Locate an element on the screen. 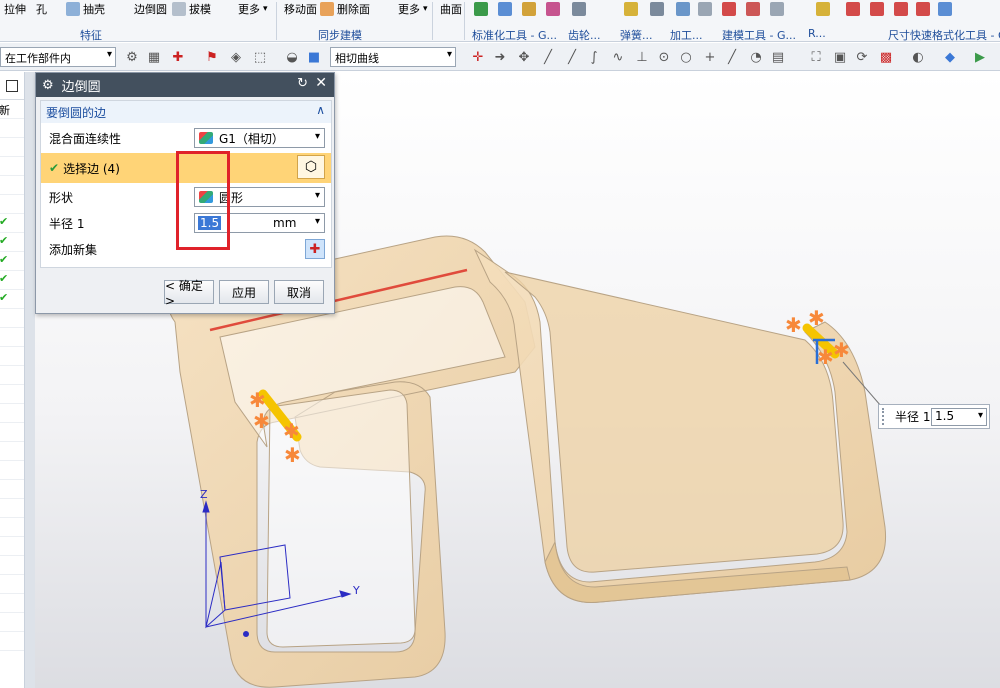 The height and width of the screenshot is (688, 1000). circle-icon: ○ is located at coordinates (686, 57).